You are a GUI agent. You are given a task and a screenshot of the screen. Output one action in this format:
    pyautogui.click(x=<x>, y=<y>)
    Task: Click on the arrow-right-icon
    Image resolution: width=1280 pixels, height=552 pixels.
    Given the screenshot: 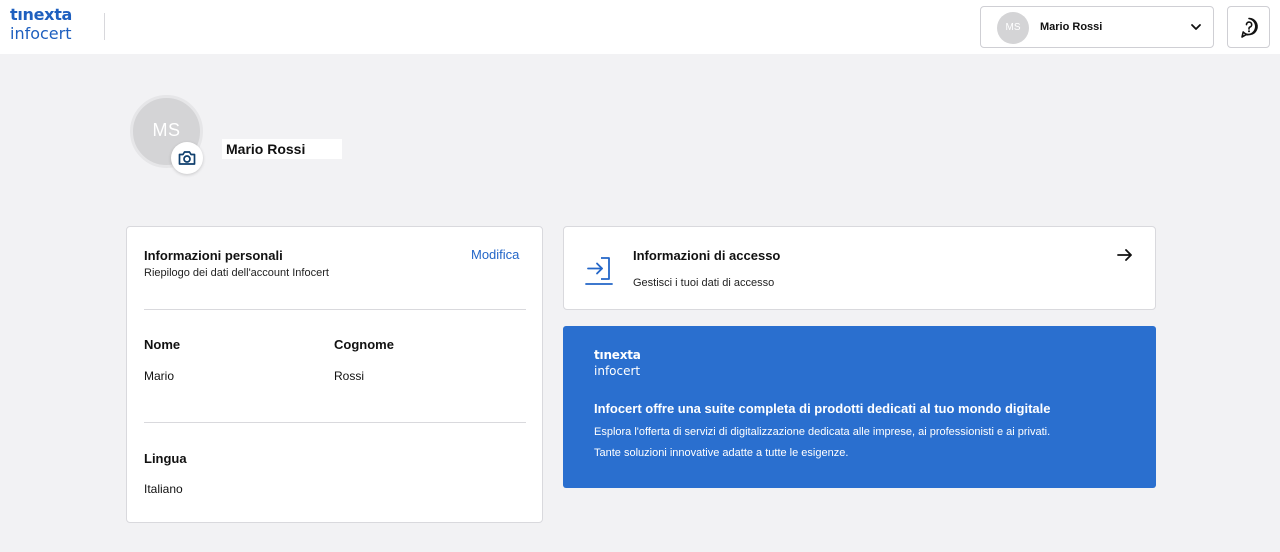 What is the action you would take?
    pyautogui.click(x=1124, y=255)
    